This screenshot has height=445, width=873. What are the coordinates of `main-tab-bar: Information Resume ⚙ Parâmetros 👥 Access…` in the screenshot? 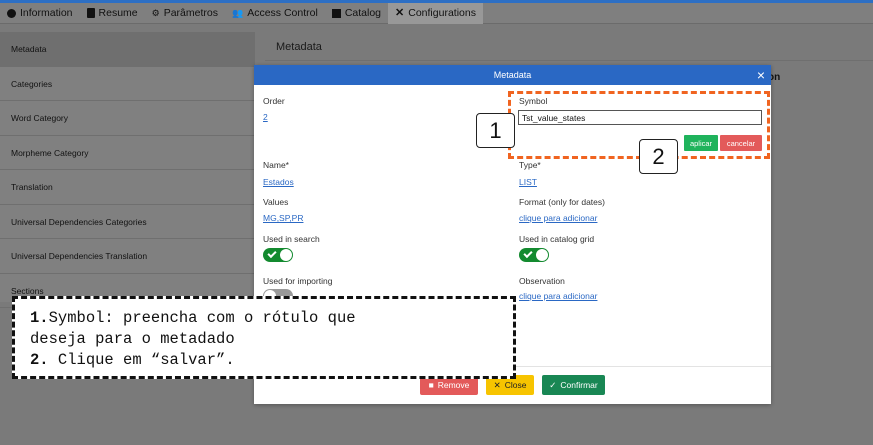 It's located at (436, 13).